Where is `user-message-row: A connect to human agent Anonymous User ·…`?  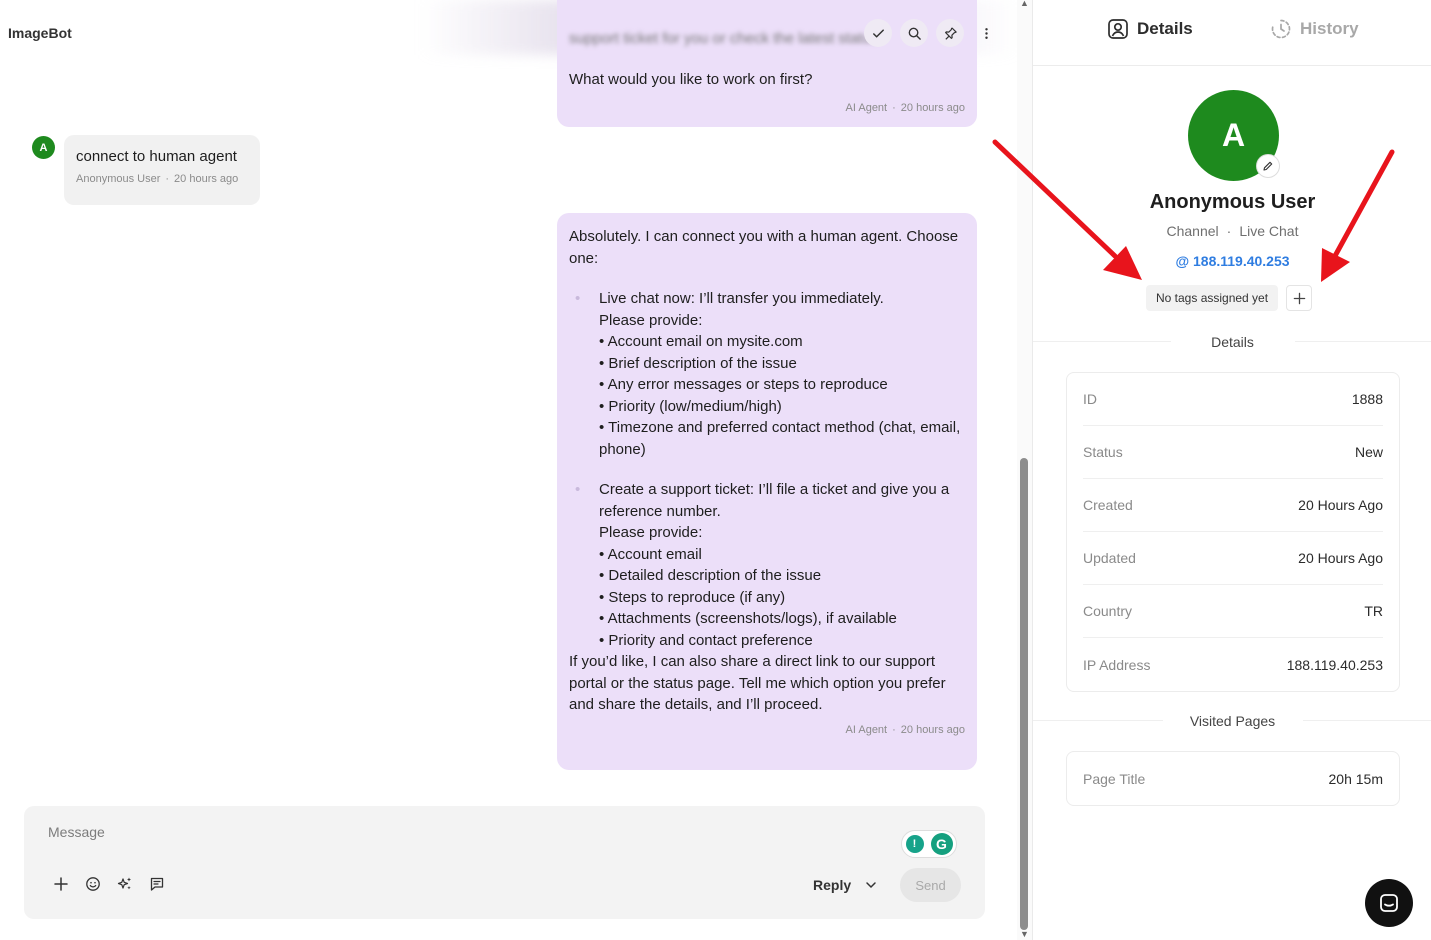 user-message-row: A connect to human agent Anonymous User ·… is located at coordinates (146, 170).